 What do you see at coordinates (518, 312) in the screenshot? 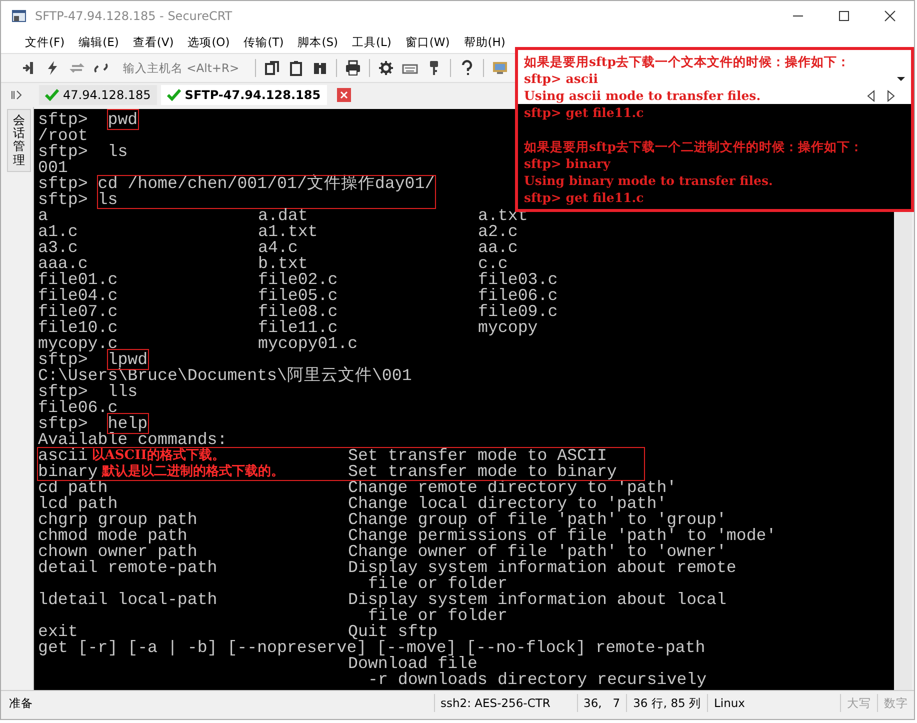
I see `file-name: file09.c` at bounding box center [518, 312].